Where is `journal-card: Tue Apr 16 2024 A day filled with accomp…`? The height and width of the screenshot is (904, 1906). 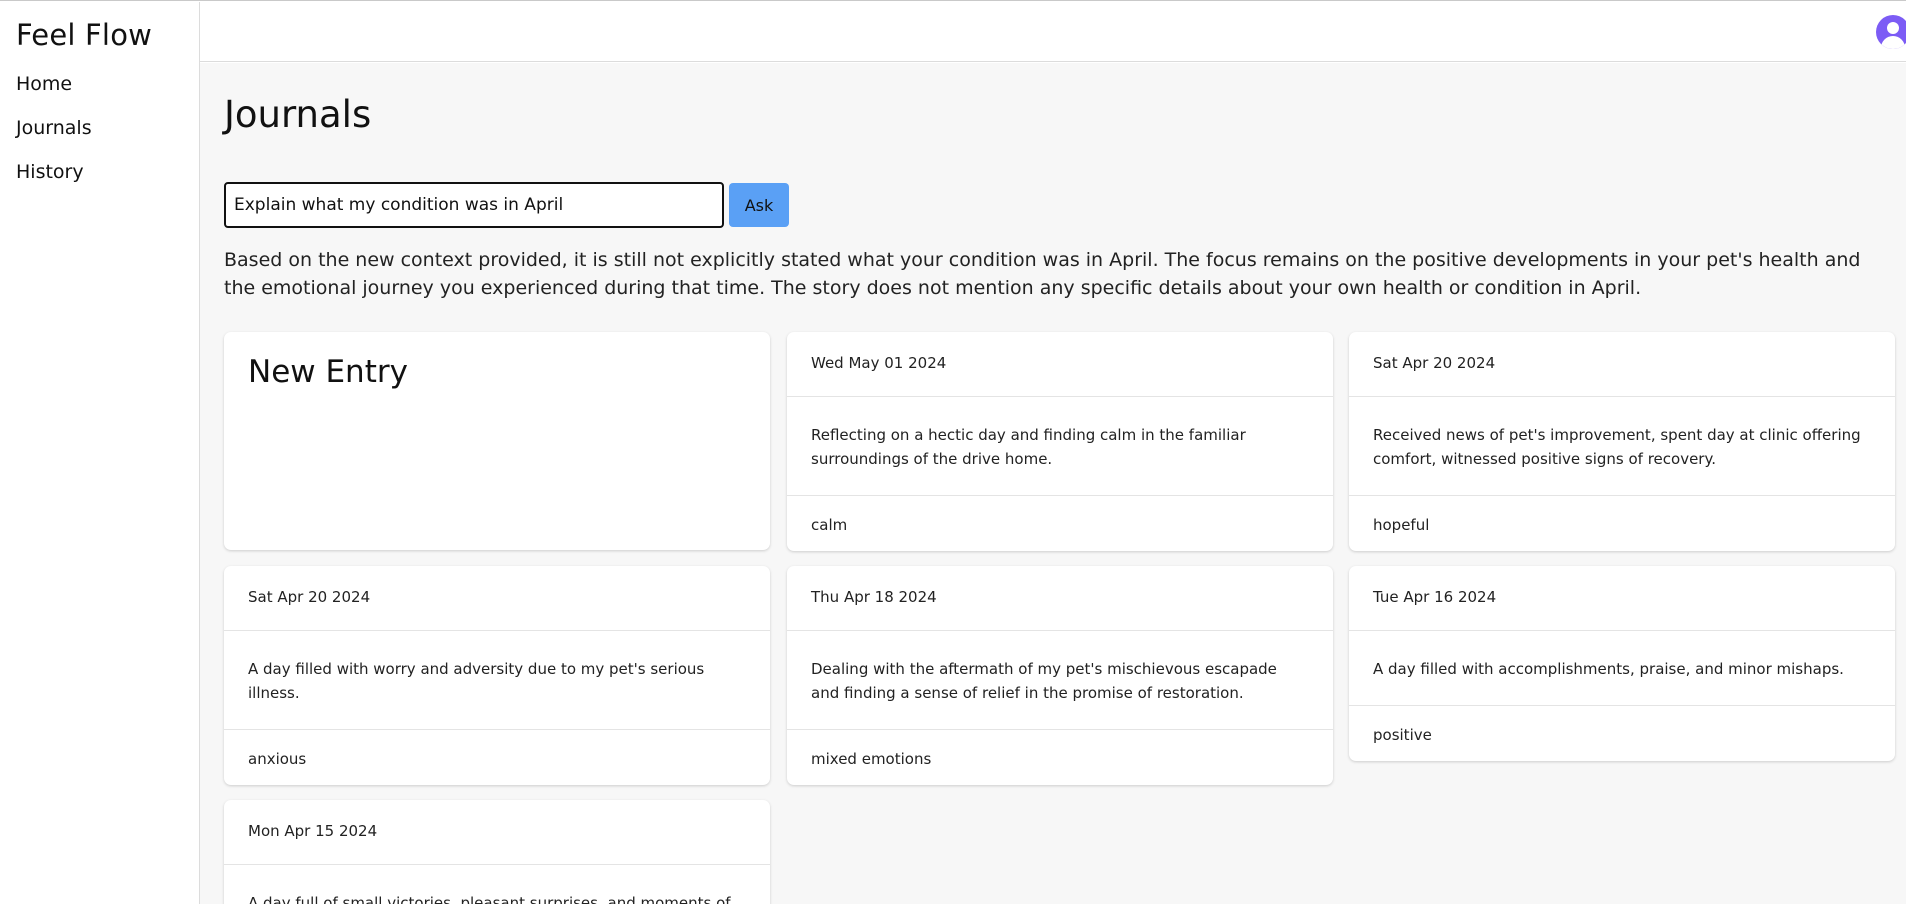
journal-card: Tue Apr 16 2024 A day filled with accomp… is located at coordinates (1622, 663).